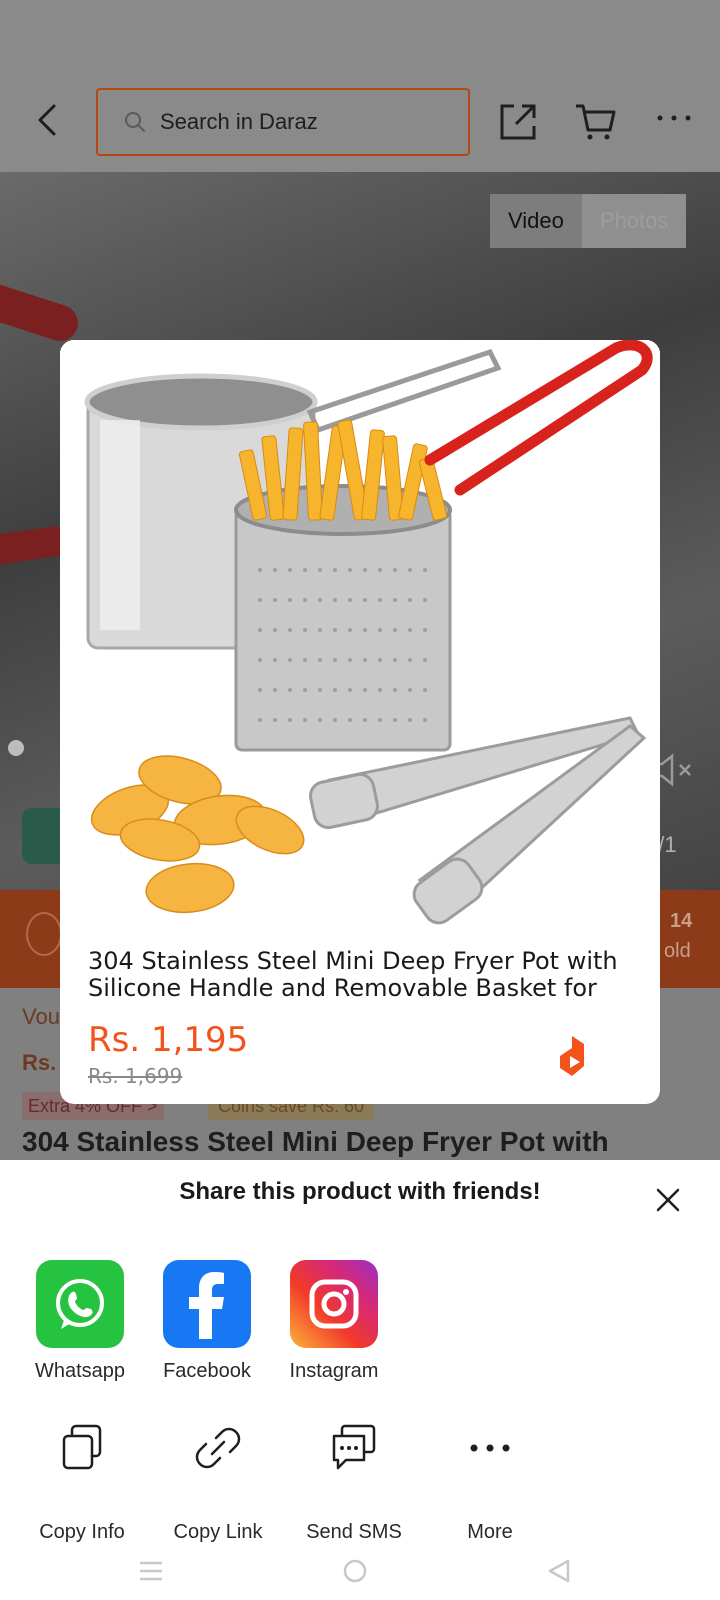 Image resolution: width=720 pixels, height=1600 pixels. Describe the element at coordinates (490, 1481) in the screenshot. I see `more-share-button: More` at that location.